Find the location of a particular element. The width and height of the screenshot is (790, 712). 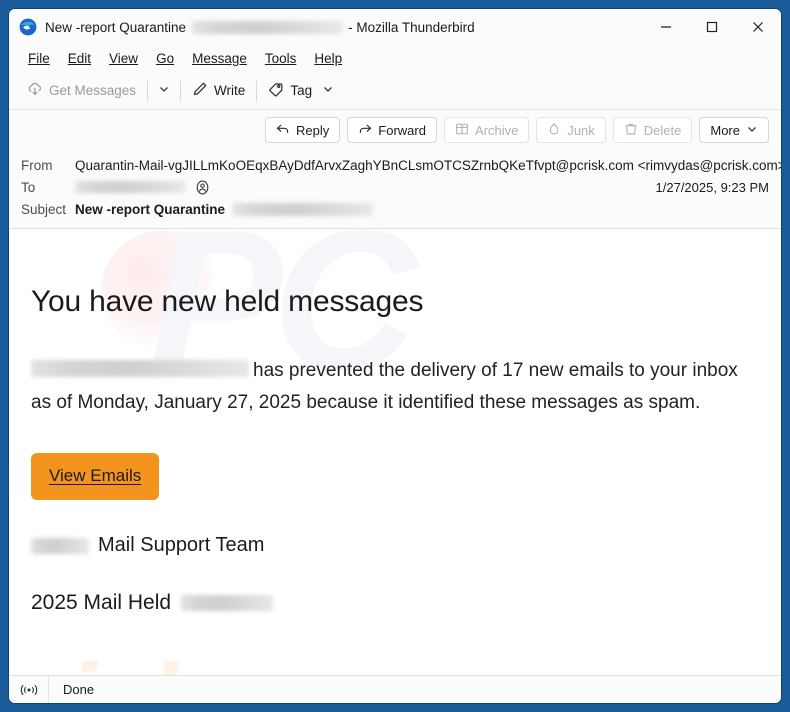

menu-item-help-label: Help is located at coordinates (328, 58).